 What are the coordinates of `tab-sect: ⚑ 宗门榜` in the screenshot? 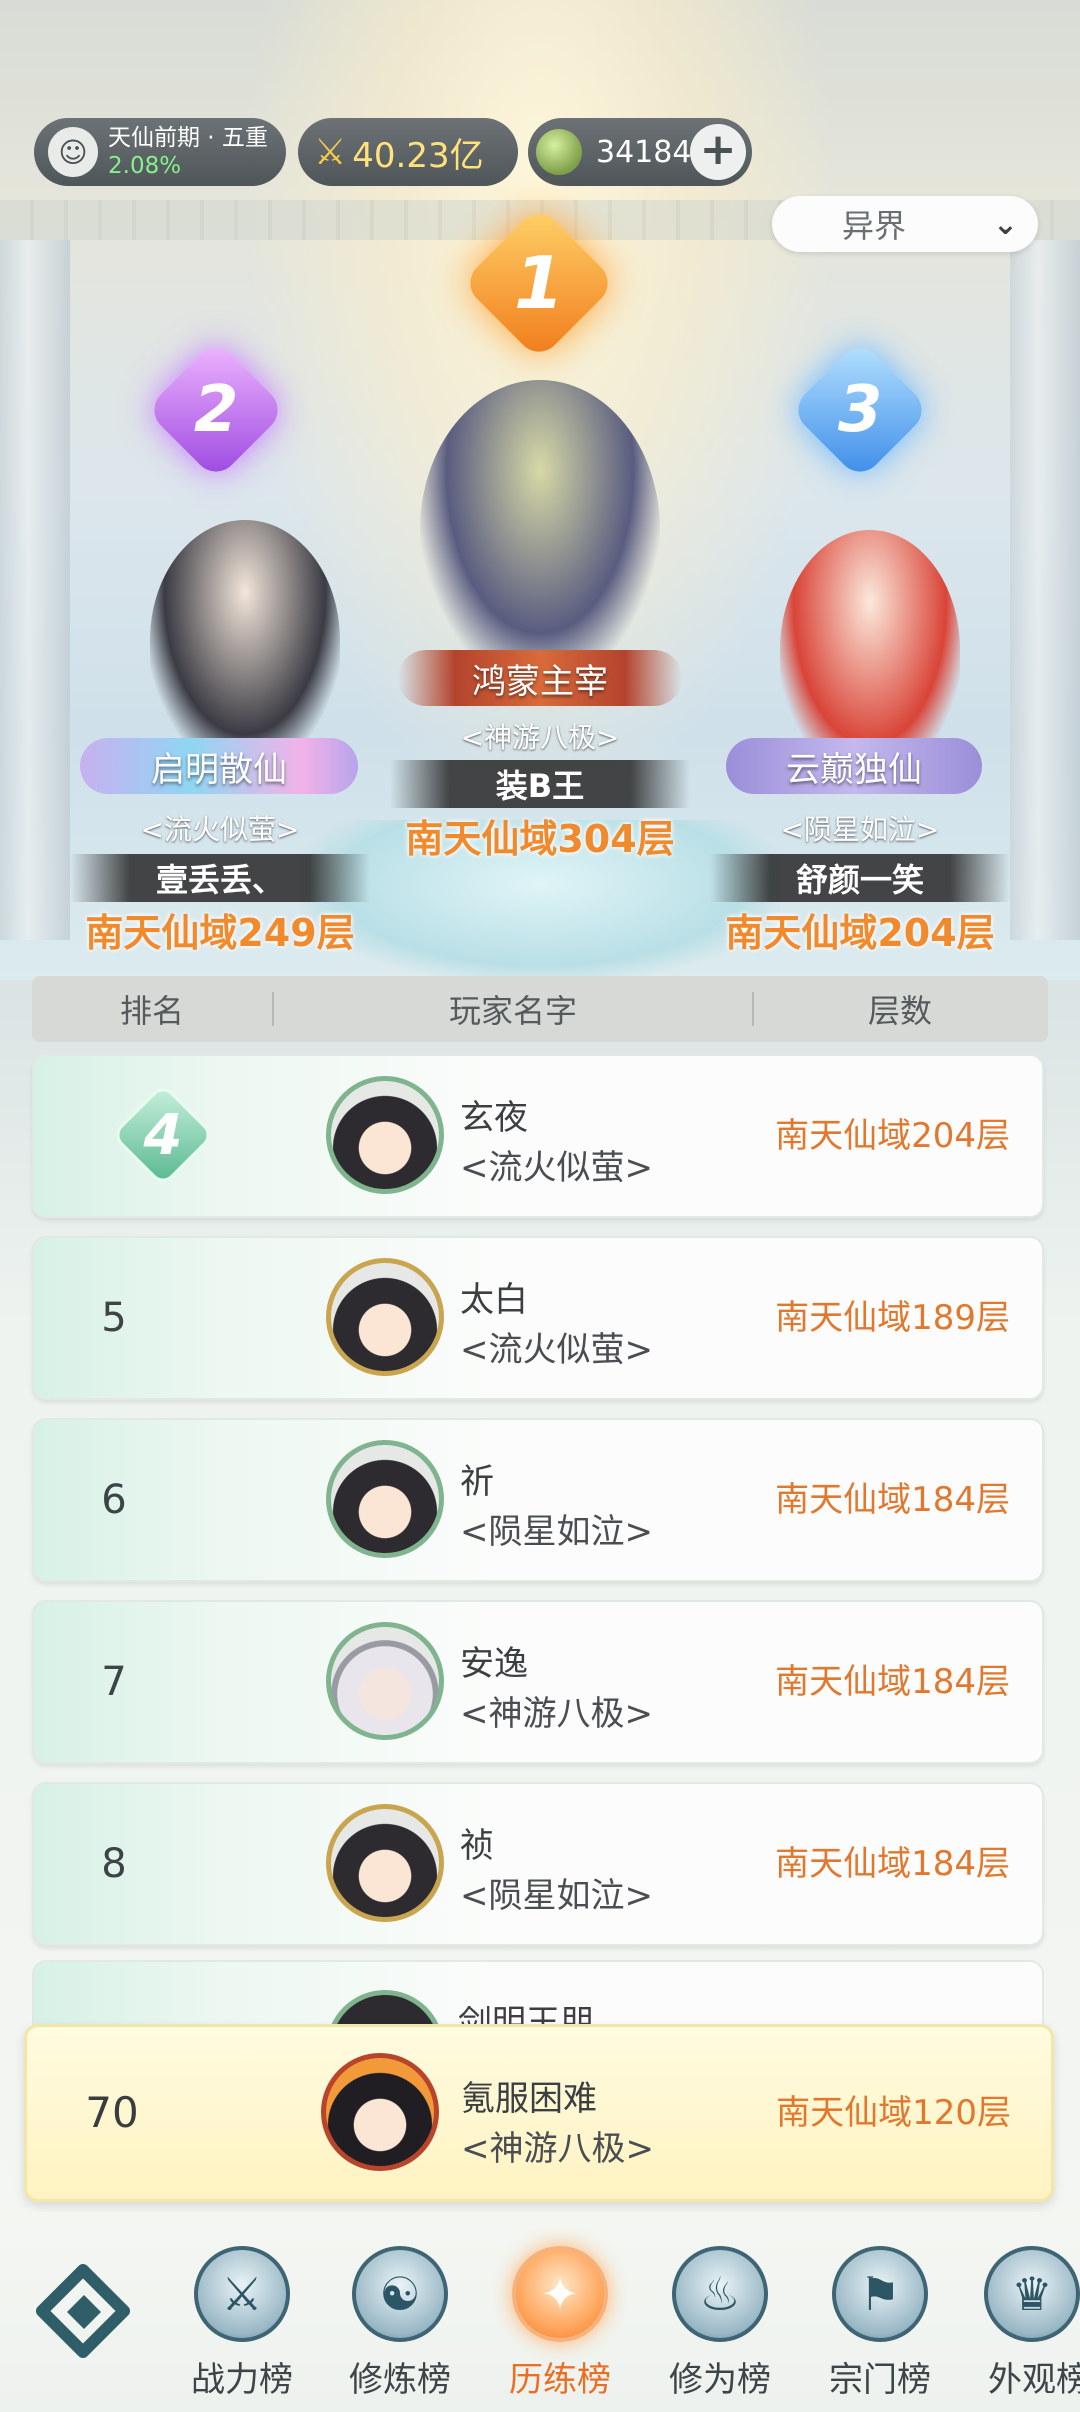 It's located at (880, 2326).